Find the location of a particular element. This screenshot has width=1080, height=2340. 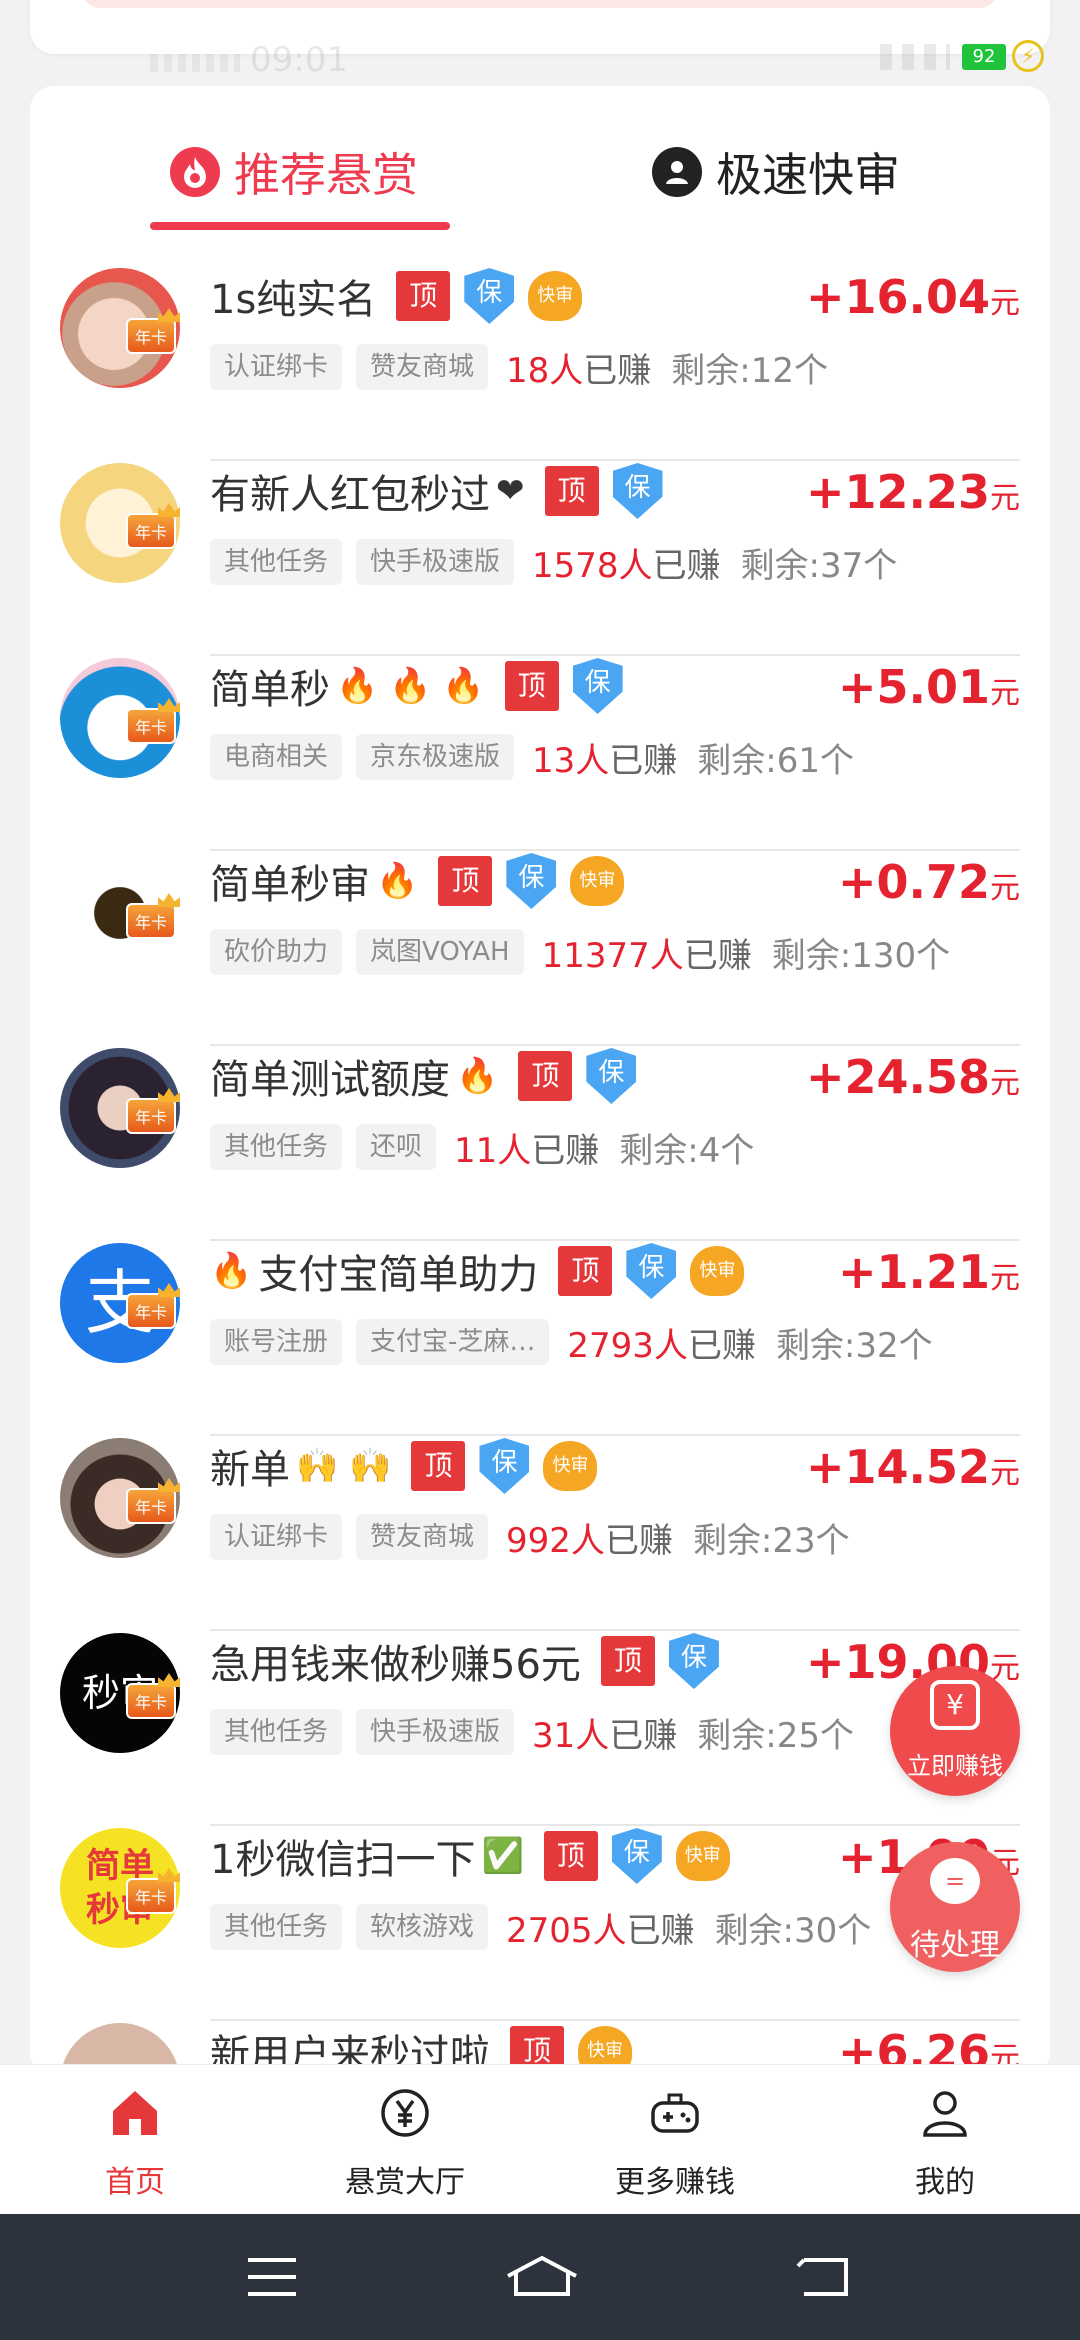

menu-icon is located at coordinates (272, 2277).